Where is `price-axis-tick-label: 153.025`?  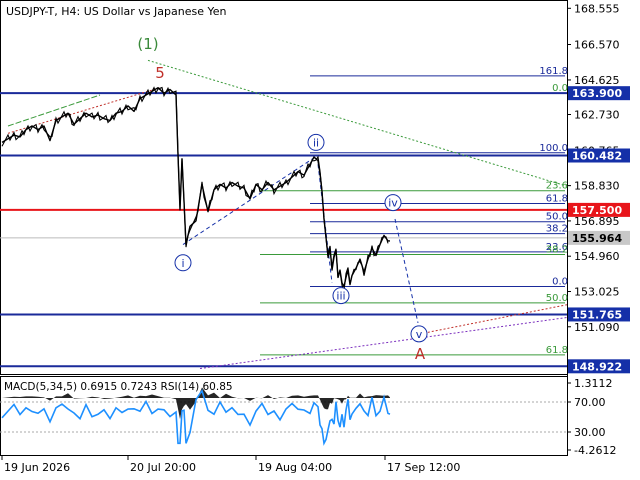 price-axis-tick-label: 153.025 is located at coordinates (597, 291).